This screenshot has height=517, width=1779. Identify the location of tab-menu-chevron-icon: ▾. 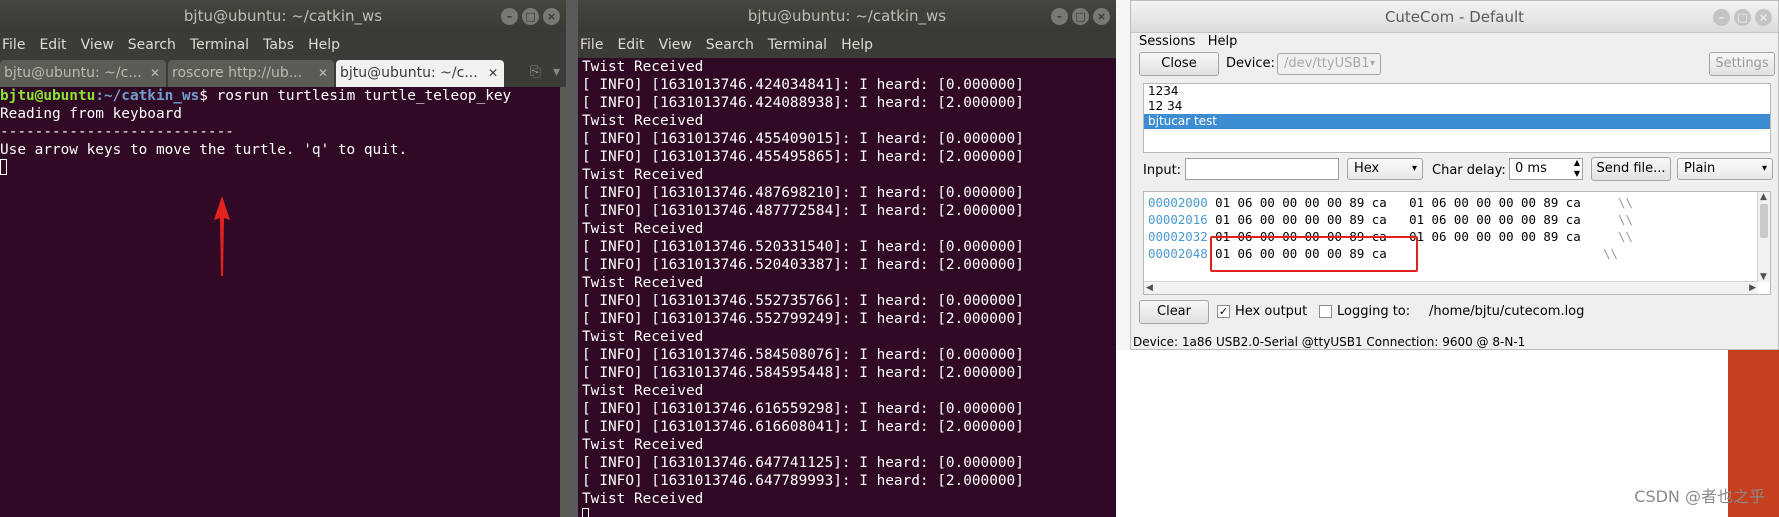
(556, 72).